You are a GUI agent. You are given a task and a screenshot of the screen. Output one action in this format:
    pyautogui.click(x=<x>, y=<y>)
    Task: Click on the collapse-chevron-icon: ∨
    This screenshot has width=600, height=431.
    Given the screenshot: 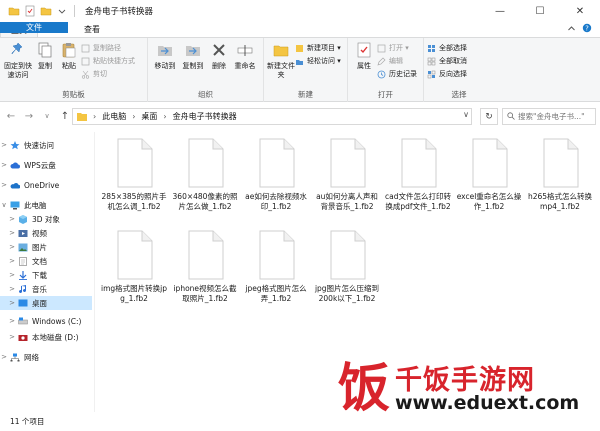 What is the action you would take?
    pyautogui.click(x=4, y=205)
    